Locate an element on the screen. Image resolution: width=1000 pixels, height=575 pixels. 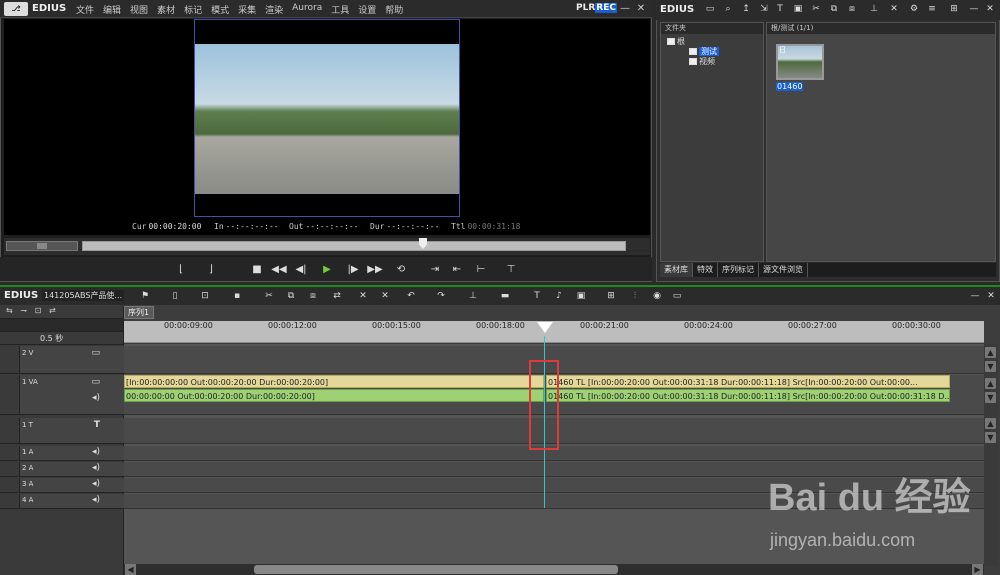
open-icon: ⊡ is located at coordinates (205, 296).